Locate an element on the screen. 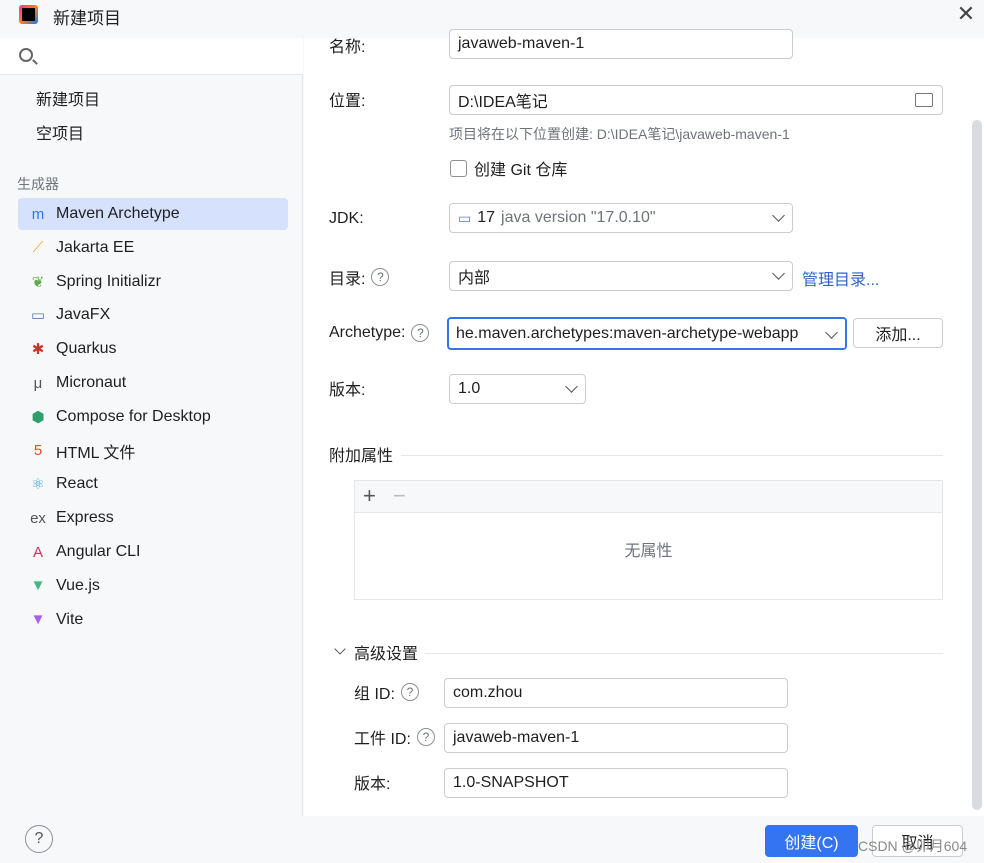 The width and height of the screenshot is (984, 863). sidebar-item-express: ex Express is located at coordinates (153, 518).